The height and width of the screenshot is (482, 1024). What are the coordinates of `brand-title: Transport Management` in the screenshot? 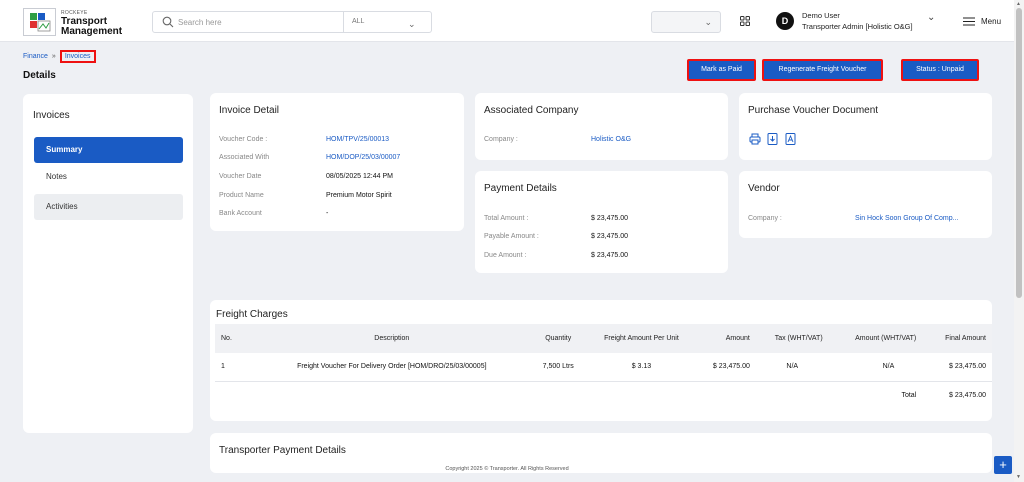 It's located at (91, 27).